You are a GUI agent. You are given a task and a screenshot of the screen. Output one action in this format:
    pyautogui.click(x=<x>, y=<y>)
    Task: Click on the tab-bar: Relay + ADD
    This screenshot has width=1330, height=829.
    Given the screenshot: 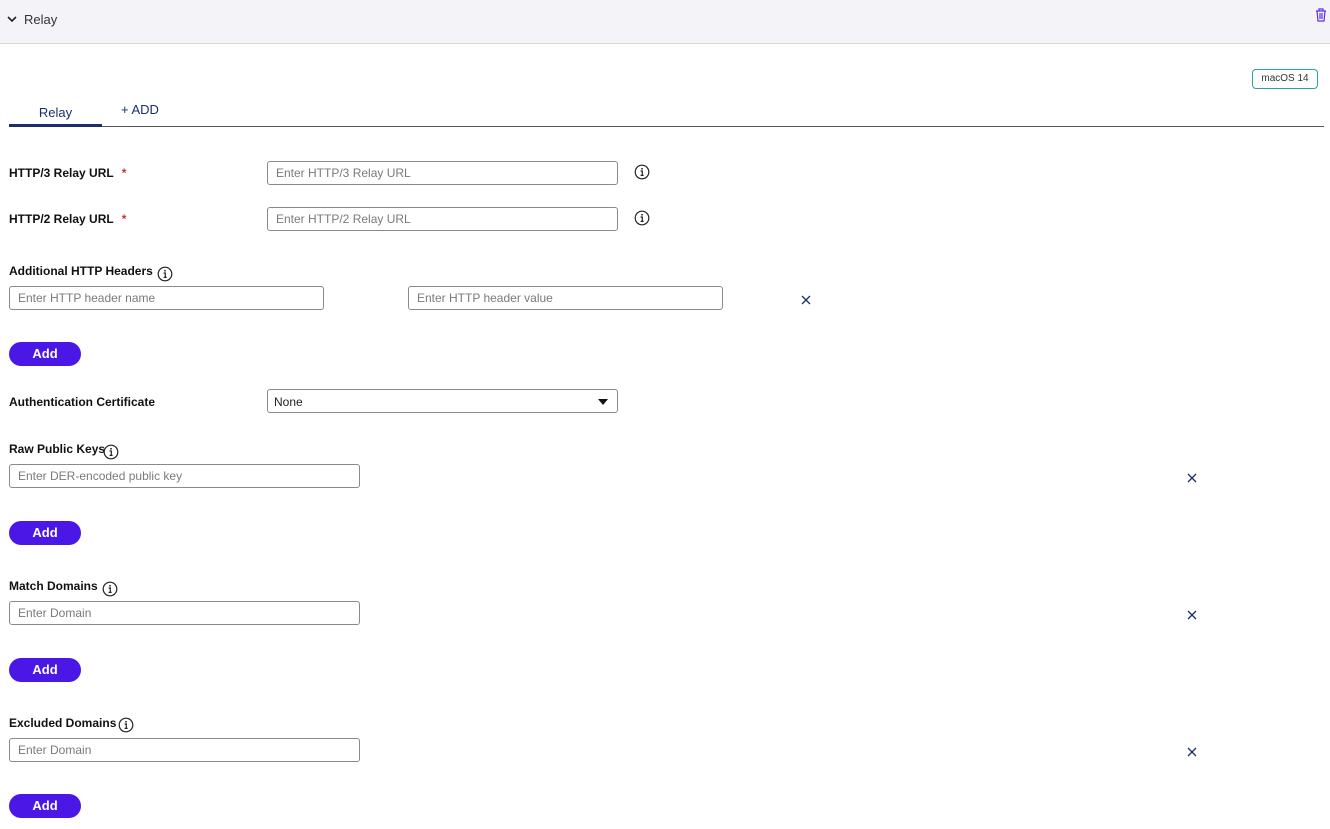 What is the action you would take?
    pyautogui.click(x=666, y=111)
    